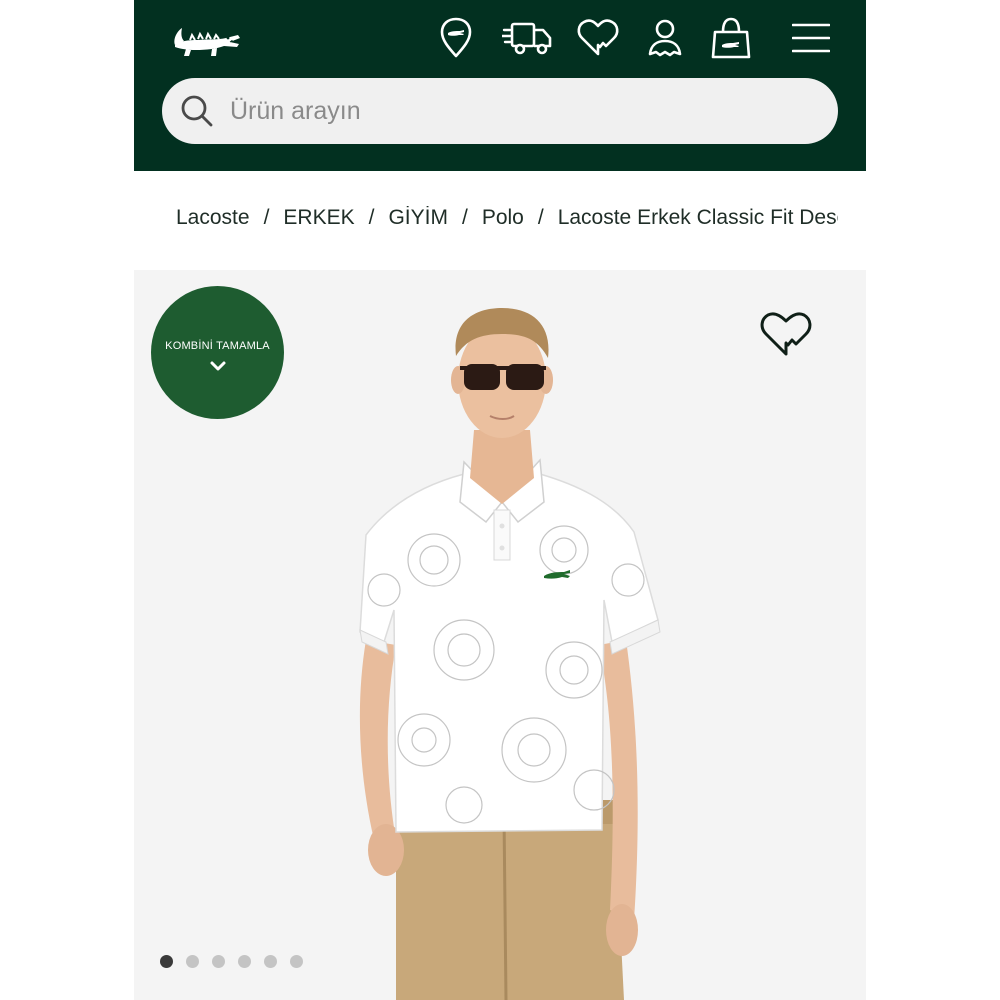 The height and width of the screenshot is (1000, 1000). What do you see at coordinates (731, 38) in the screenshot?
I see `shopping-bag-icon` at bounding box center [731, 38].